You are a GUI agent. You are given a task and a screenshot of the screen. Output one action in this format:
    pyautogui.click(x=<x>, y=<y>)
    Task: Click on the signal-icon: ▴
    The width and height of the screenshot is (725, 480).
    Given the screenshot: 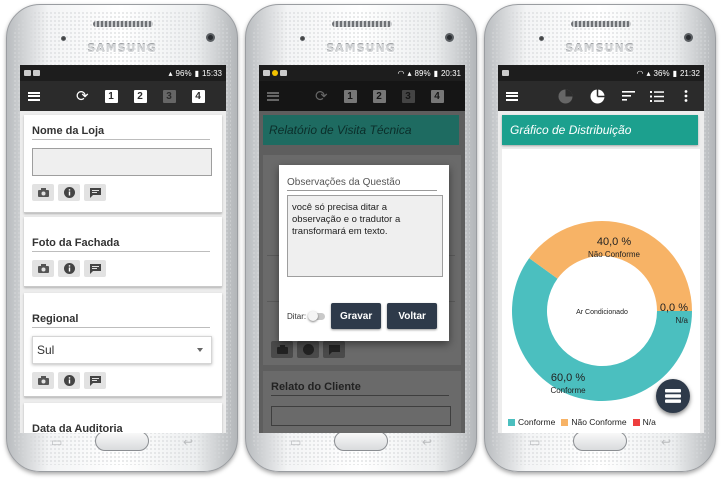 What is the action you would take?
    pyautogui.click(x=170, y=73)
    